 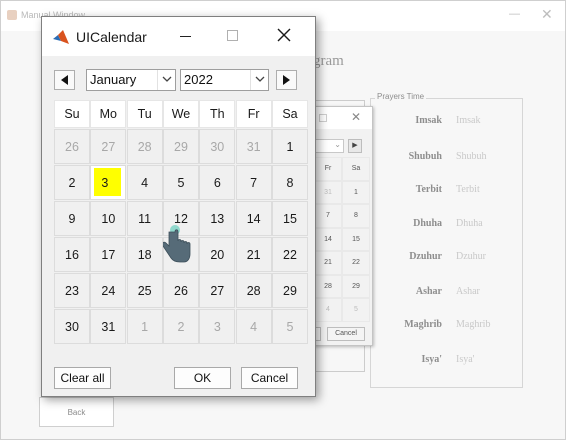 What do you see at coordinates (185, 36) in the screenshot?
I see `minimize-icon` at bounding box center [185, 36].